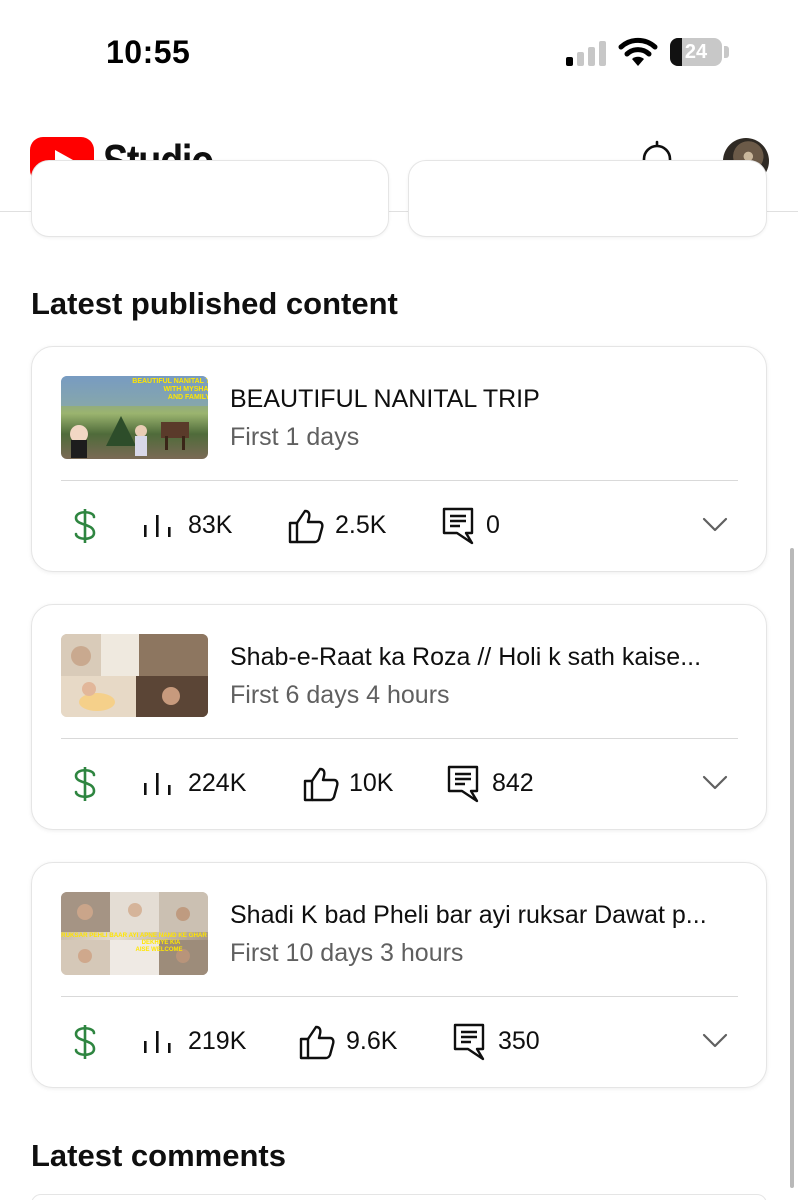 The width and height of the screenshot is (798, 1200). I want to click on wifi-icon, so click(638, 51).